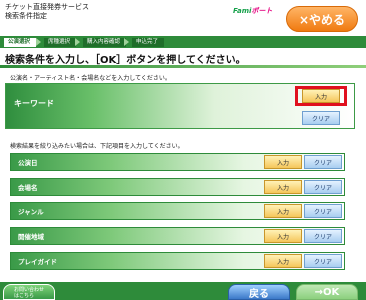 This screenshot has width=366, height=300. What do you see at coordinates (323, 162) in the screenshot?
I see `date-clear-button: クリア` at bounding box center [323, 162].